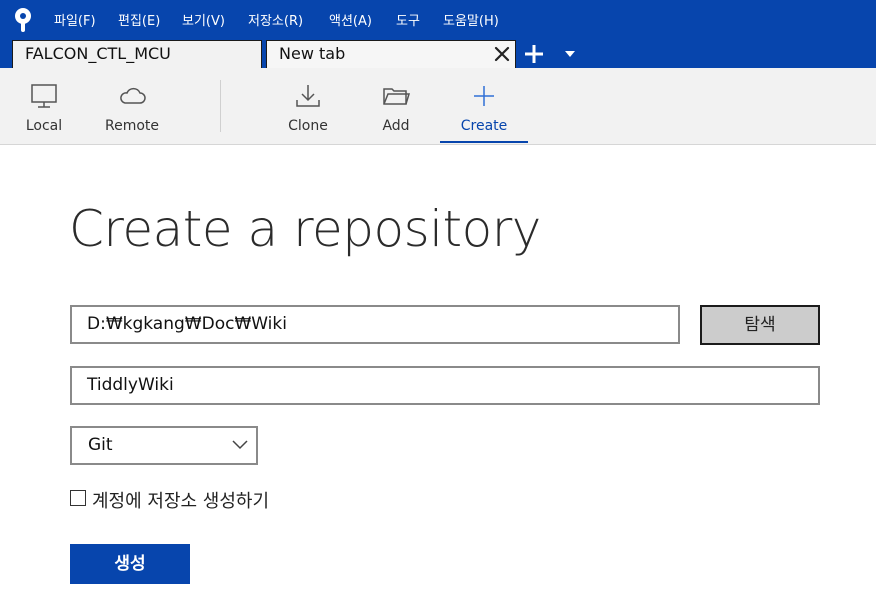 This screenshot has height=595, width=876. What do you see at coordinates (445, 385) in the screenshot?
I see `repository-name-input: TiddlyWiki` at bounding box center [445, 385].